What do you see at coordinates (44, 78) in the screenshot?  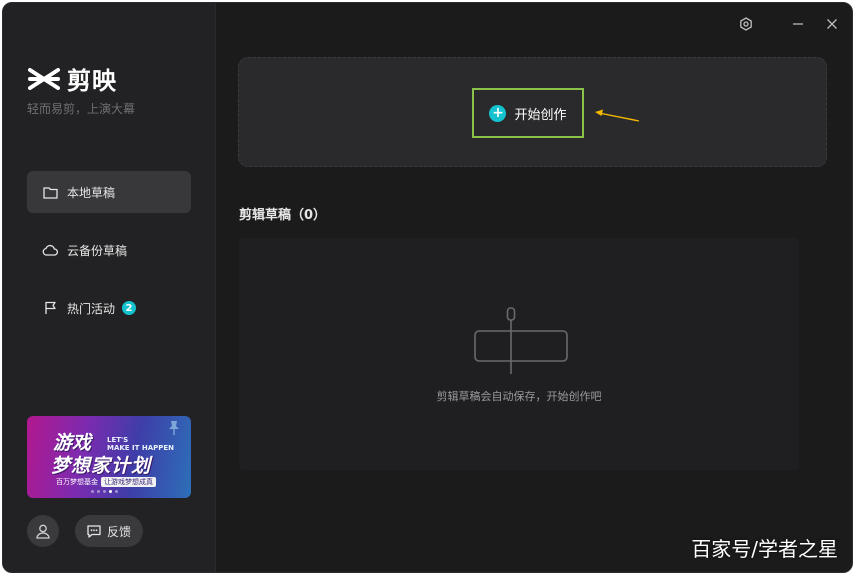 I see `capcut-logo-icon` at bounding box center [44, 78].